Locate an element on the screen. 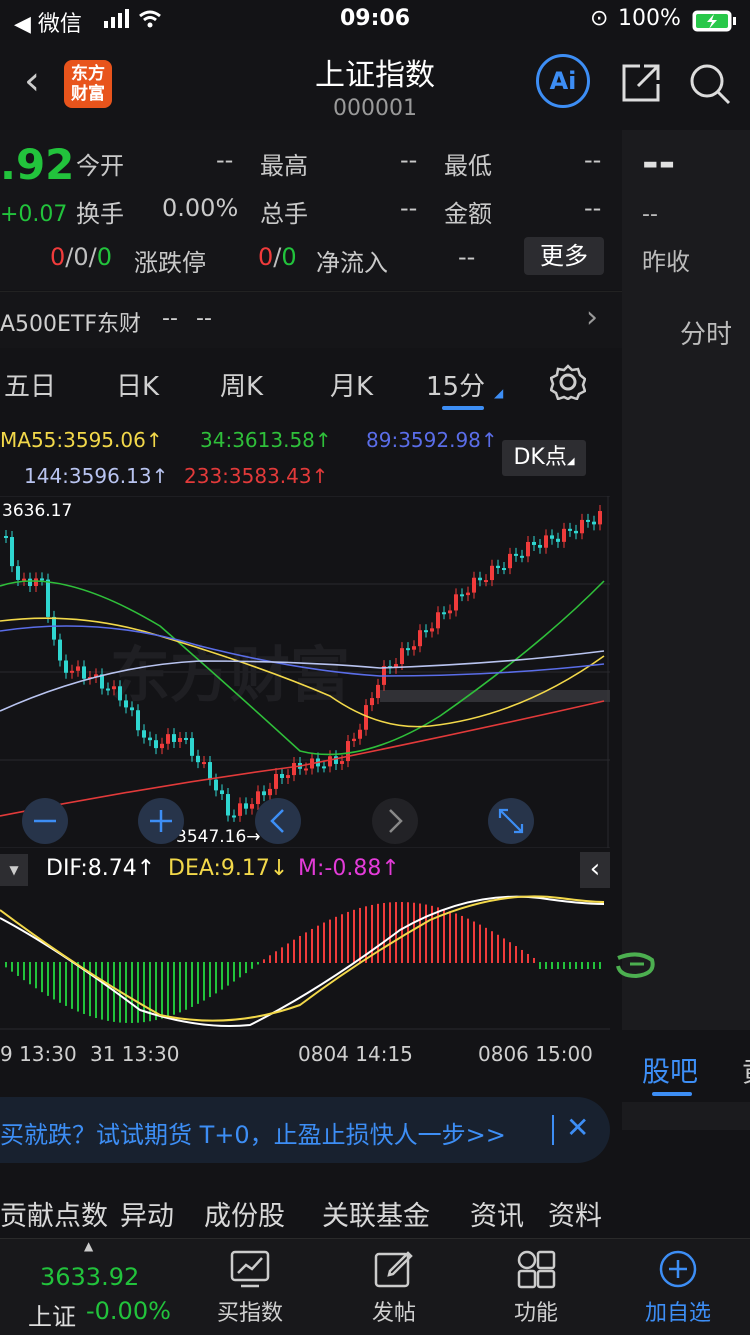  pan-right-button is located at coordinates (395, 821).